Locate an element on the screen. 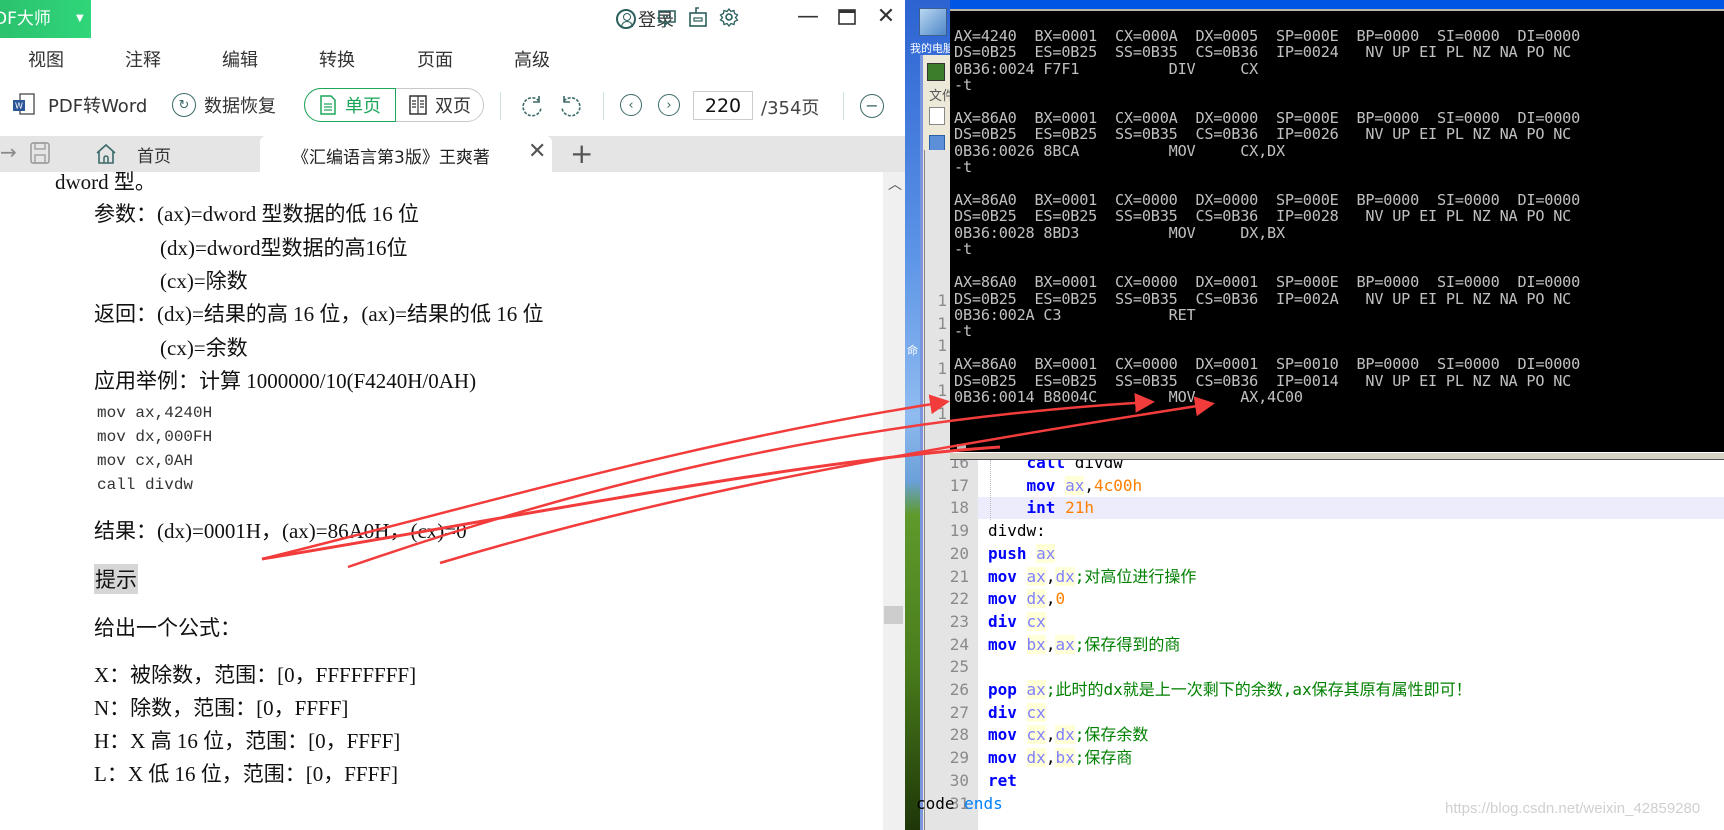  code-token: 4c00h is located at coordinates (1118, 485).